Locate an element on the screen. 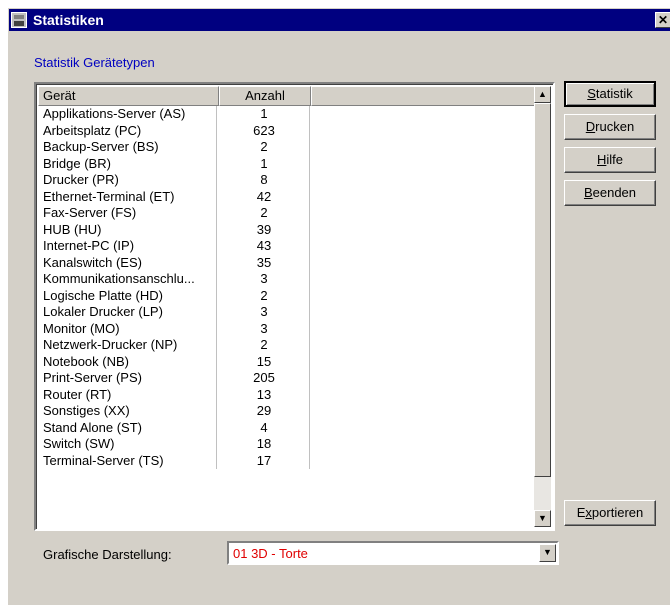  table-row: Bridge (BR) 1 is located at coordinates (289, 163).